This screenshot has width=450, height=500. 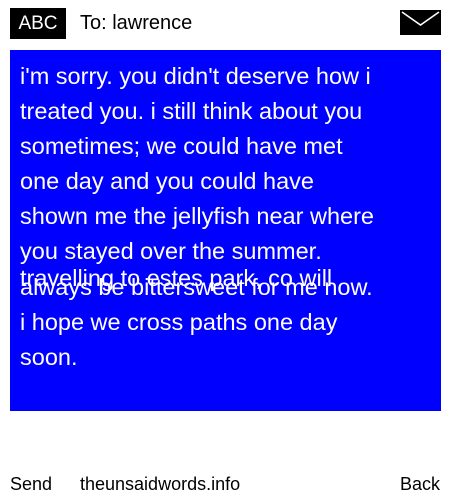 What do you see at coordinates (171, 251) in the screenshot?
I see `message-line: you stayed over the summer.` at bounding box center [171, 251].